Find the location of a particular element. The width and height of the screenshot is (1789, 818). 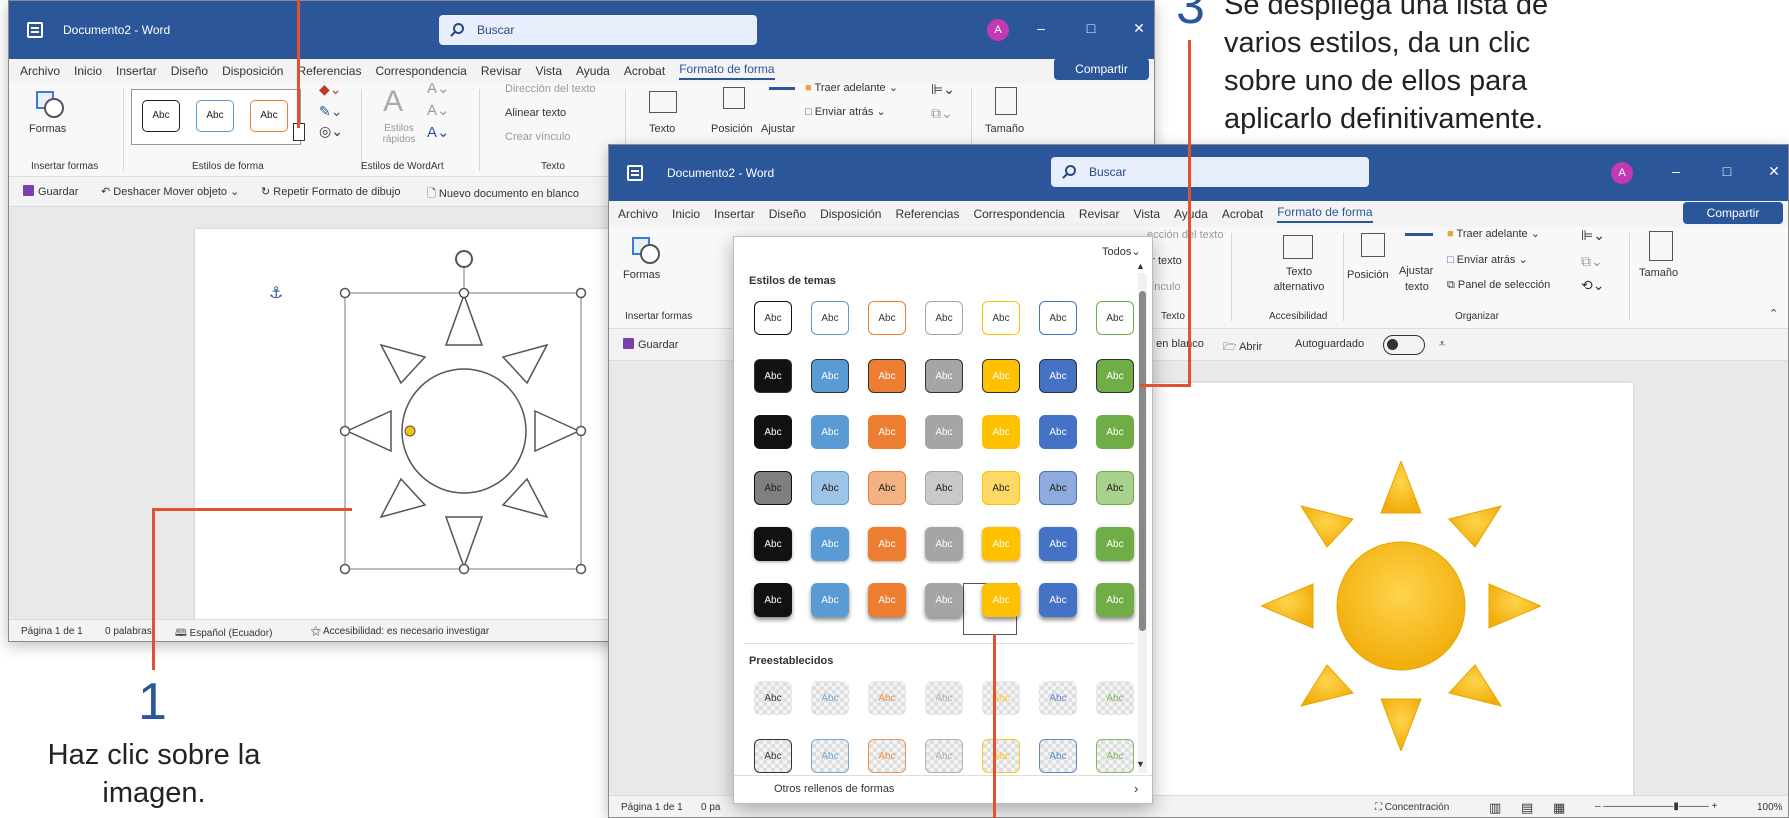

style-swatch-r3-c5: Abc is located at coordinates (1001, 432).